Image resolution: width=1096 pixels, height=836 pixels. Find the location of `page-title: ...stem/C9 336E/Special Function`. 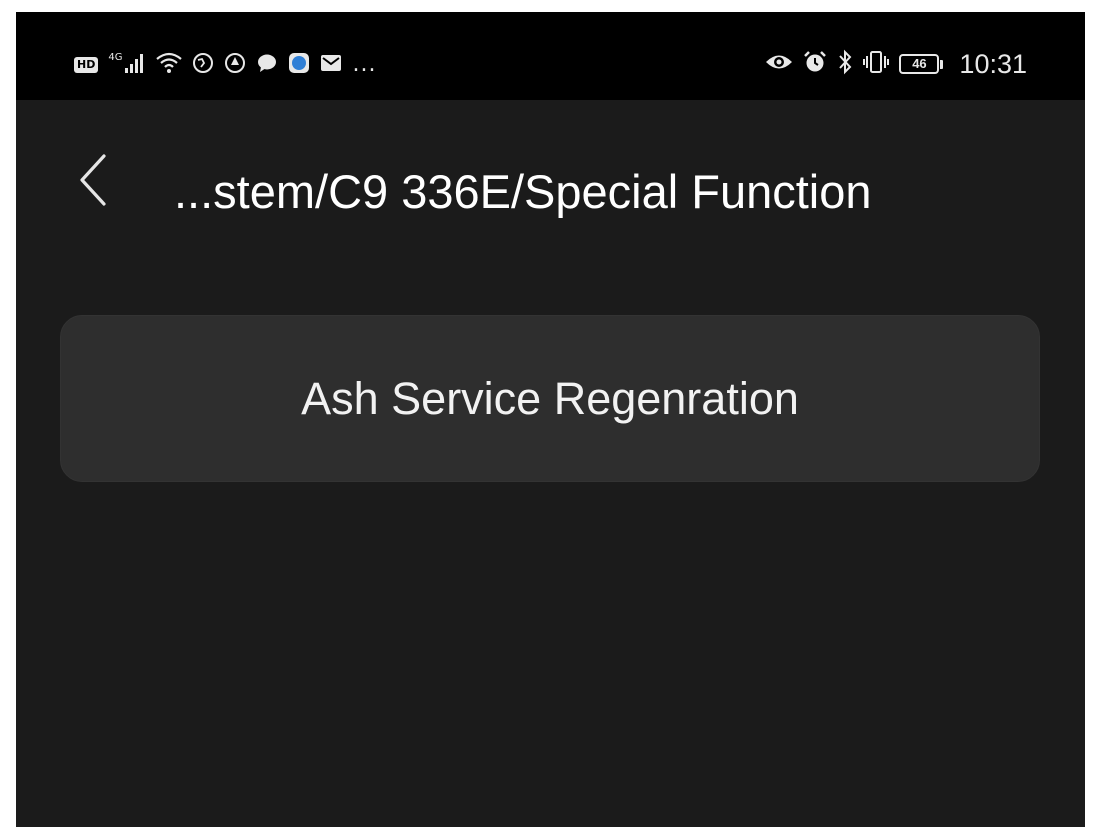

page-title: ...stem/C9 336E/Special Function is located at coordinates (523, 191).